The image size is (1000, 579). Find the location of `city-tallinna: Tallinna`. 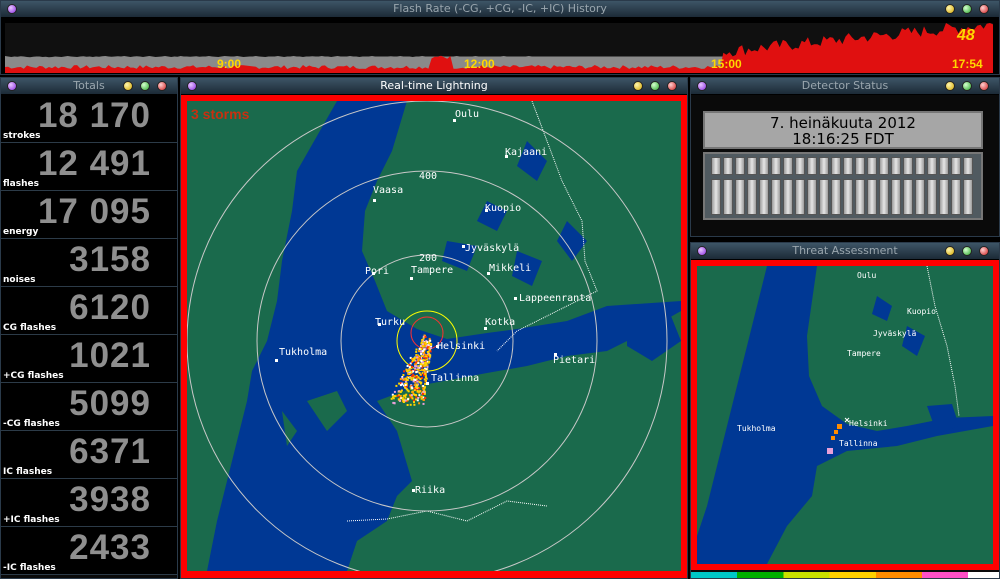

city-tallinna: Tallinna is located at coordinates (455, 378).